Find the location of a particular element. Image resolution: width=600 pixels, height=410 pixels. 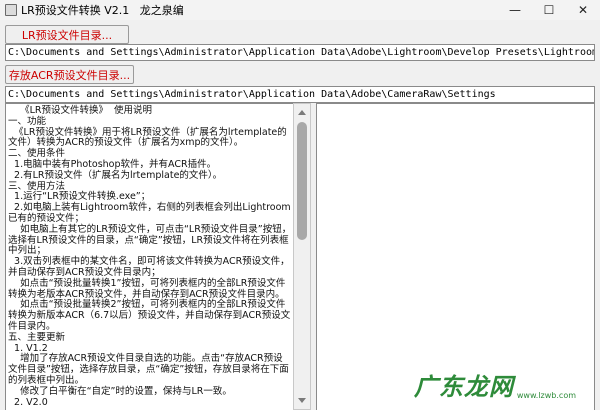

close-button: ✕ is located at coordinates (583, 10).